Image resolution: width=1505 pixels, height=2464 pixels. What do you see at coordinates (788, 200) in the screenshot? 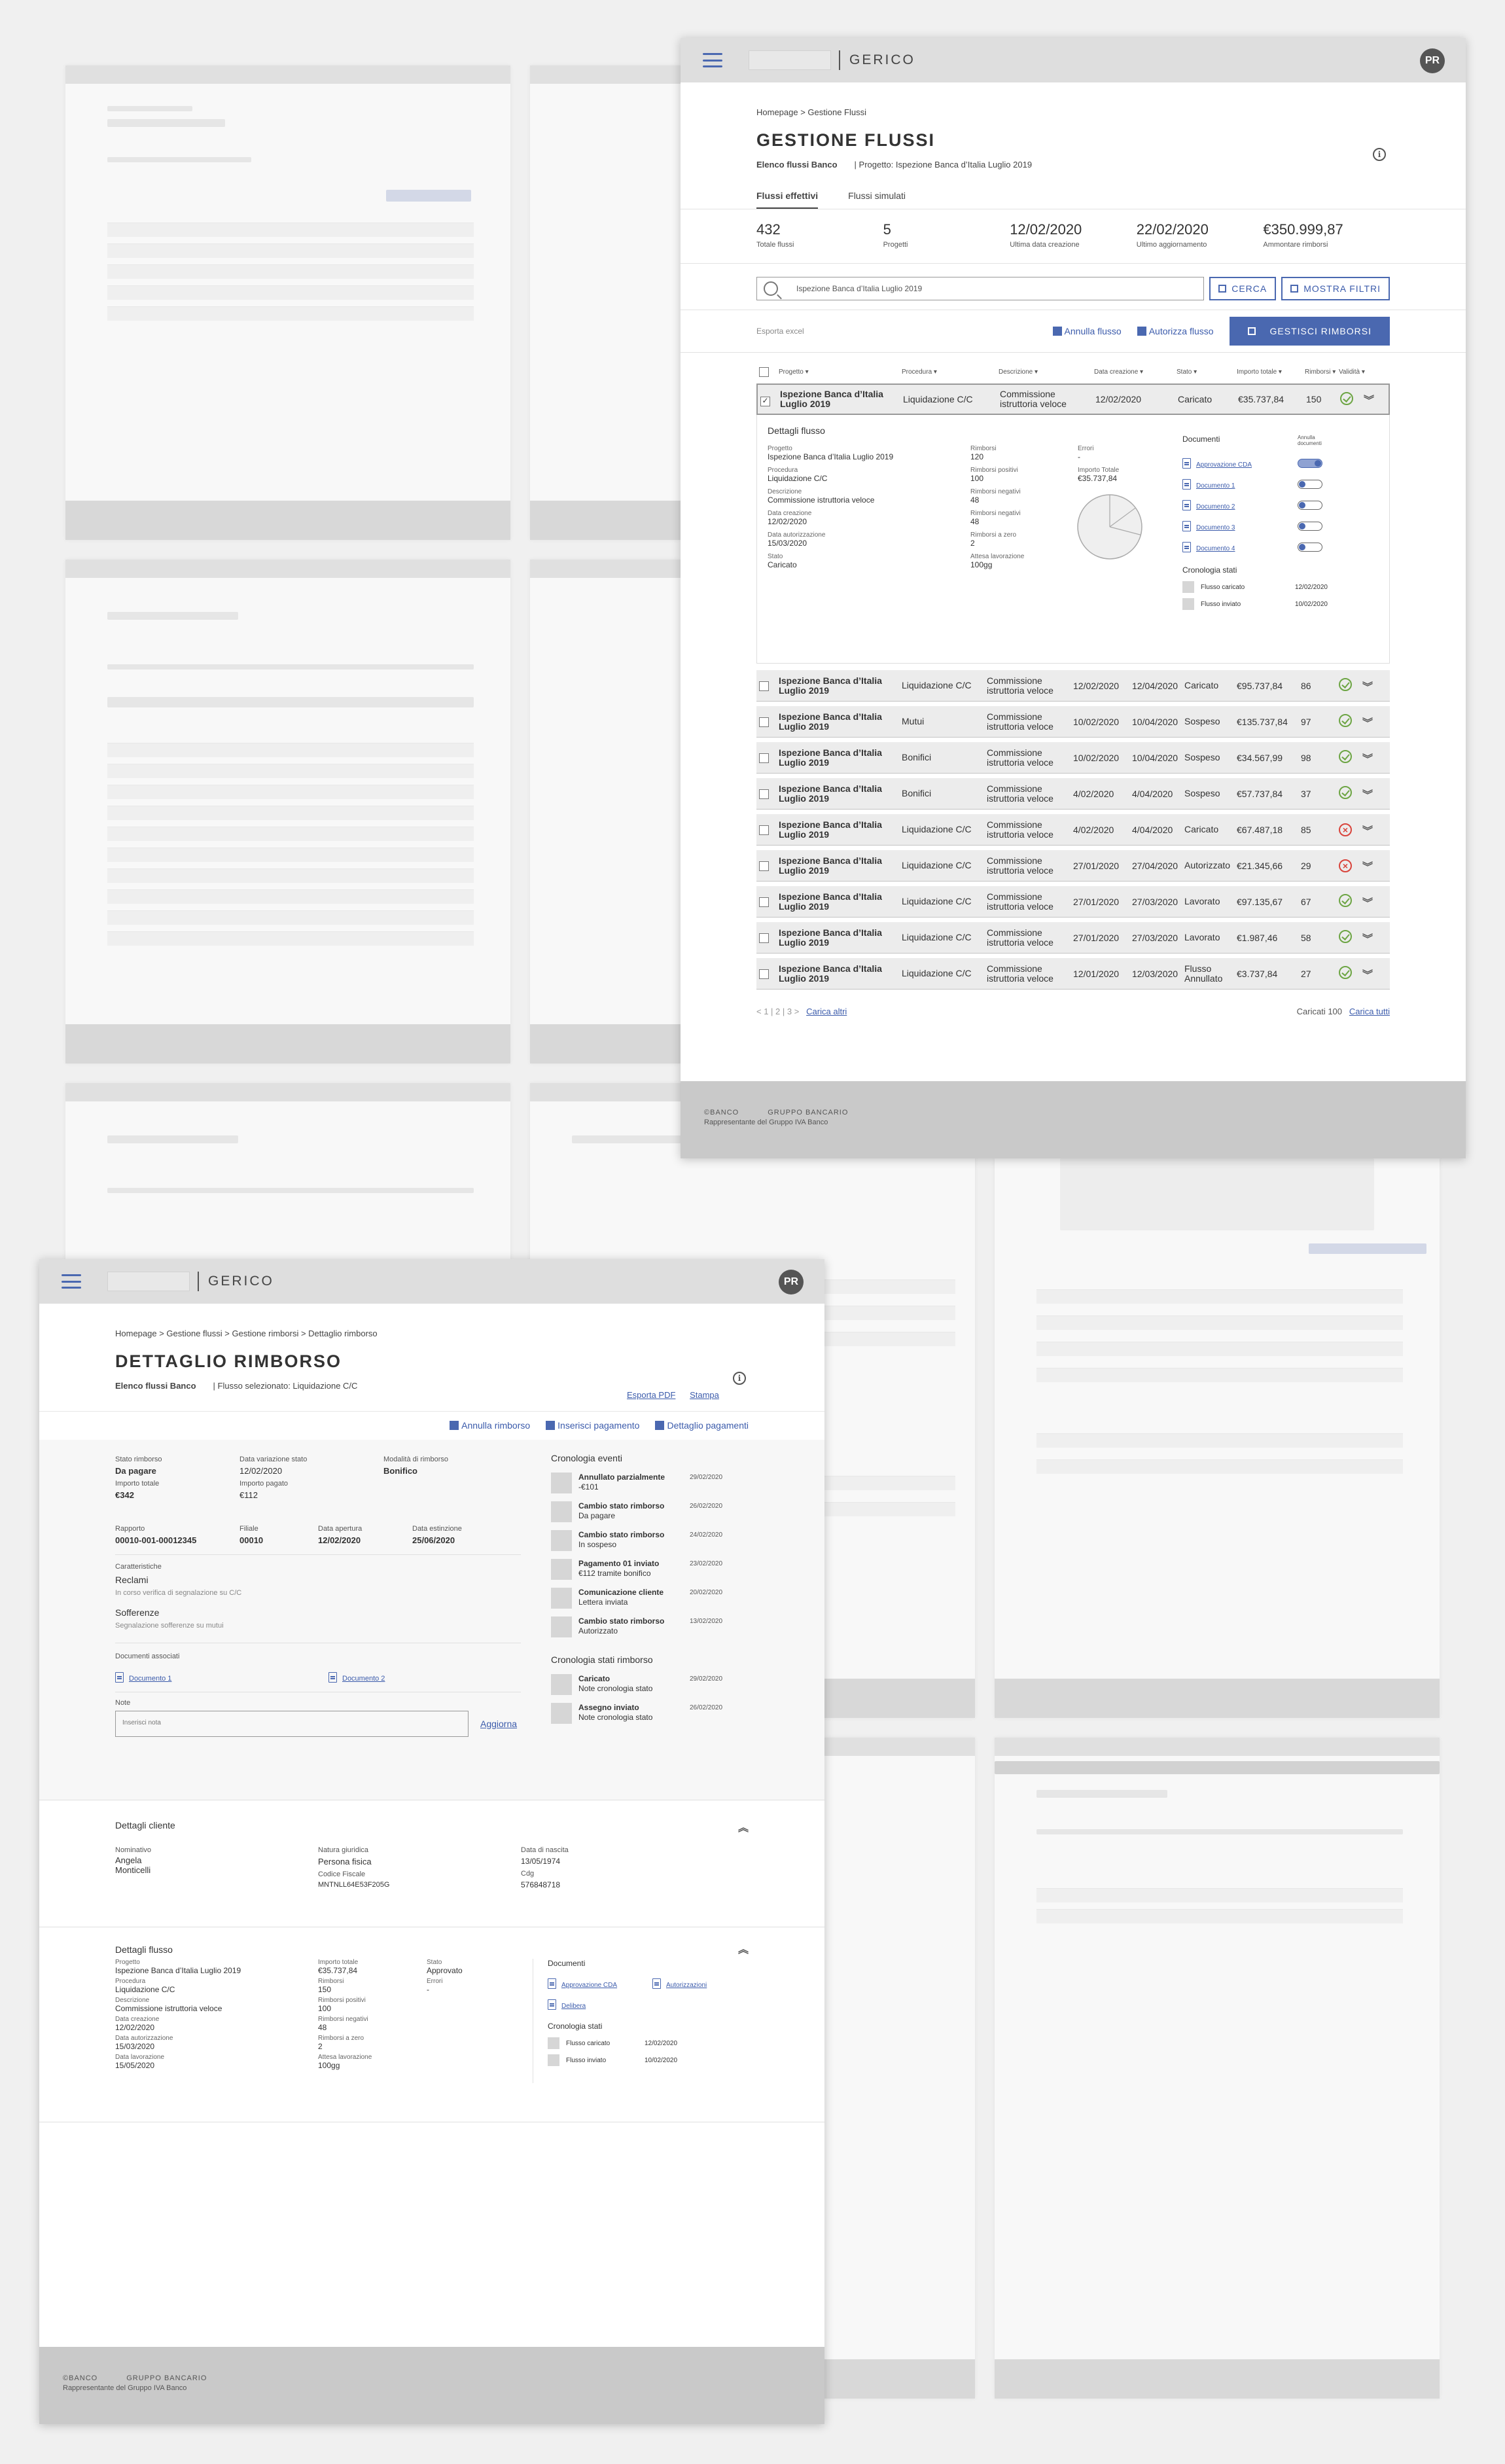
I see `tab-flussi-effettivi: Flussi effettivi` at bounding box center [788, 200].